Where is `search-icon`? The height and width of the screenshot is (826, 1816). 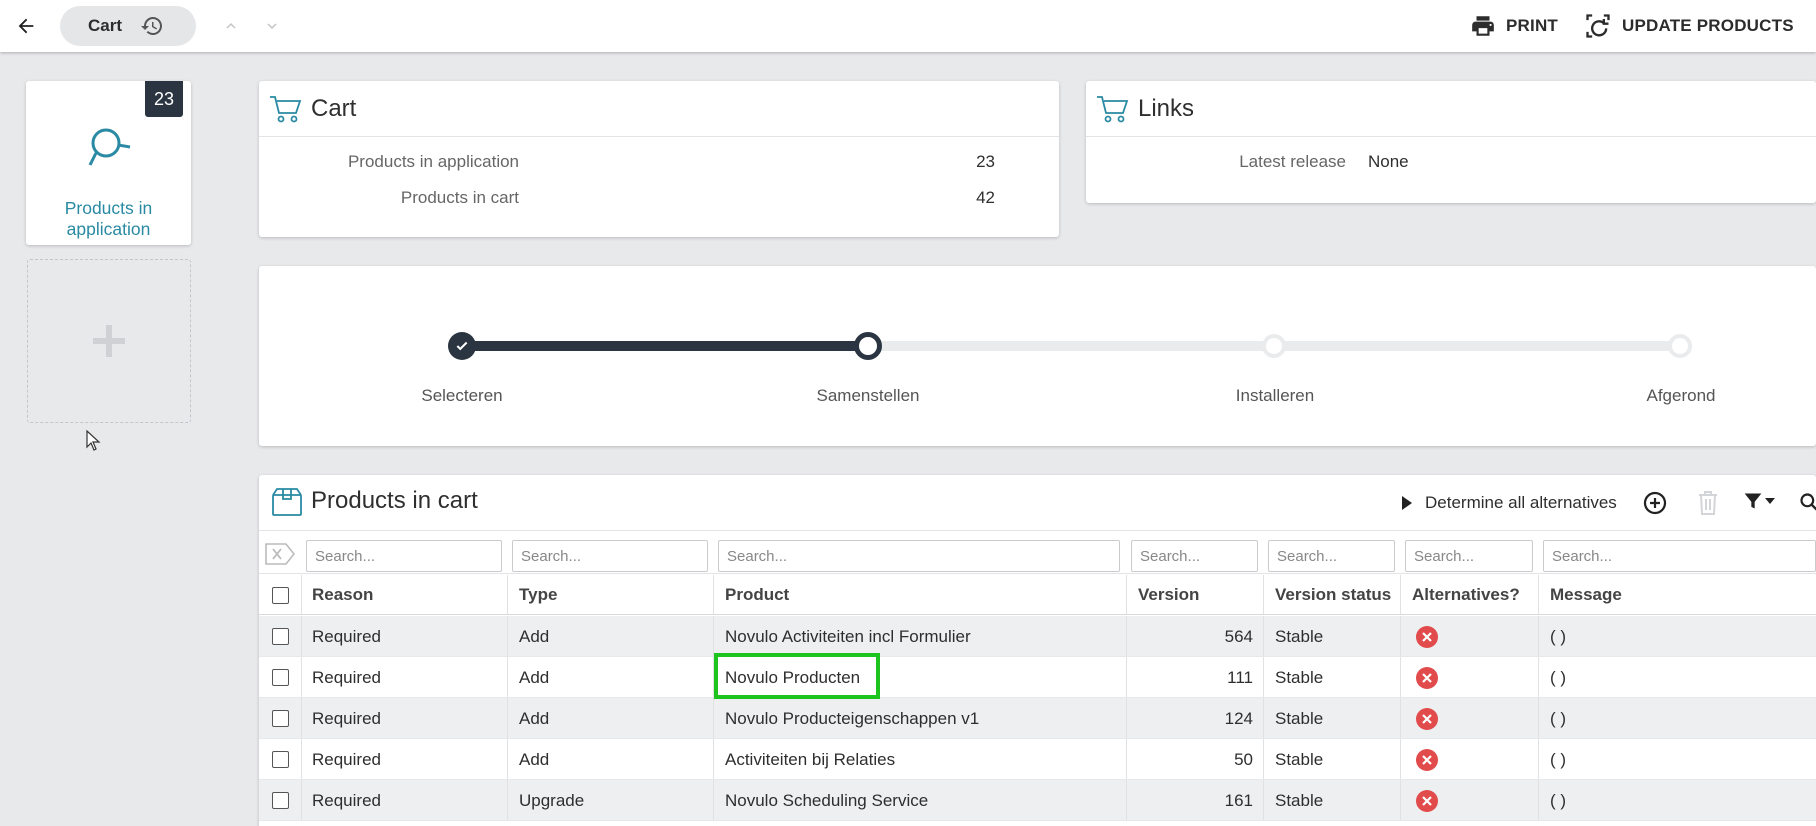 search-icon is located at coordinates (1807, 502).